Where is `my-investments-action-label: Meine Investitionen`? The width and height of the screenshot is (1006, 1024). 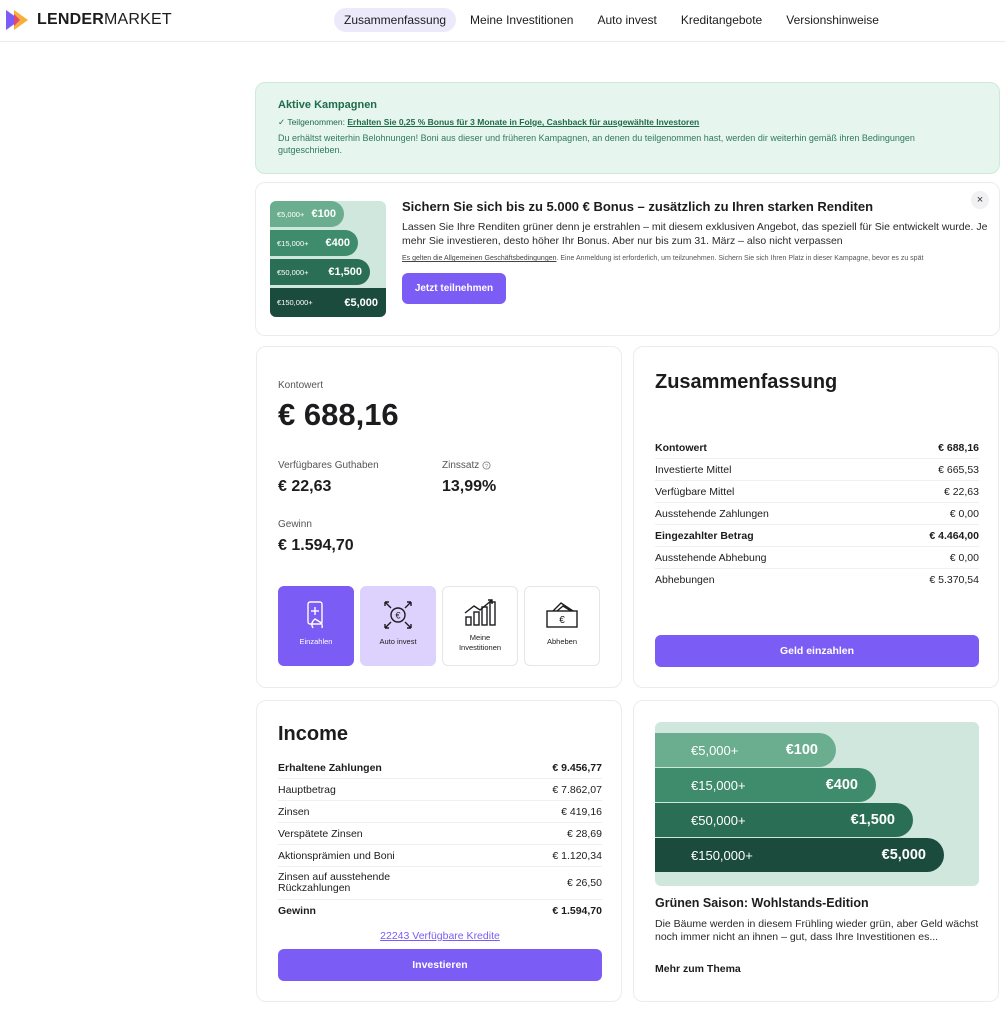
my-investments-action-label: Meine Investitionen is located at coordinates (480, 642).